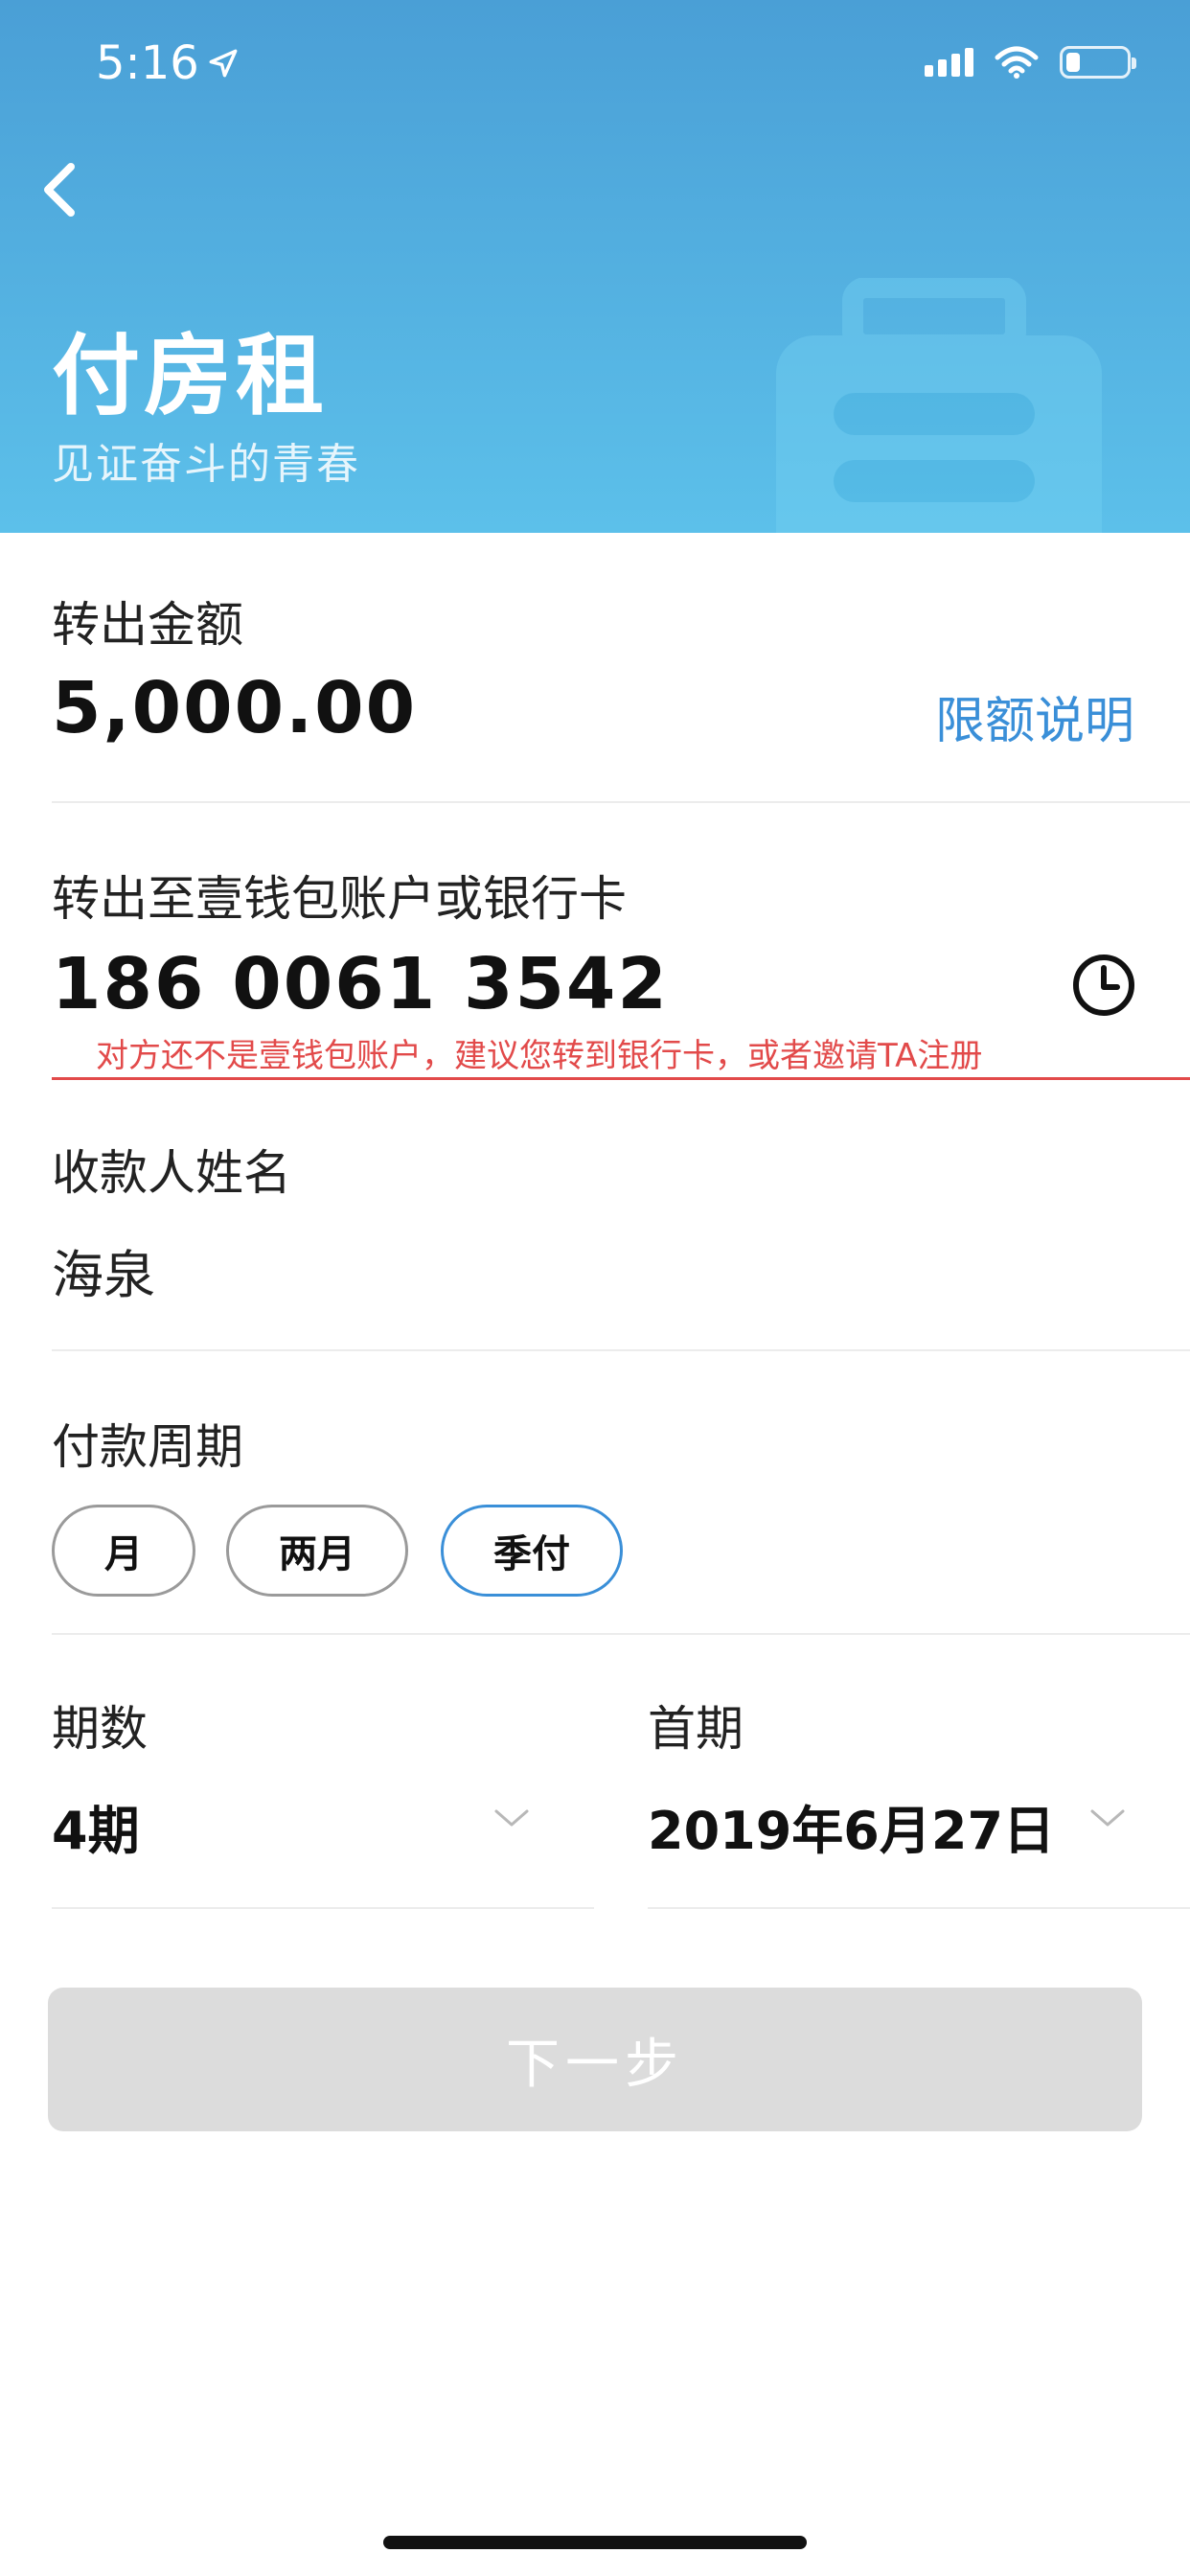 This screenshot has height=2576, width=1190. I want to click on status-time: 5:16, so click(168, 63).